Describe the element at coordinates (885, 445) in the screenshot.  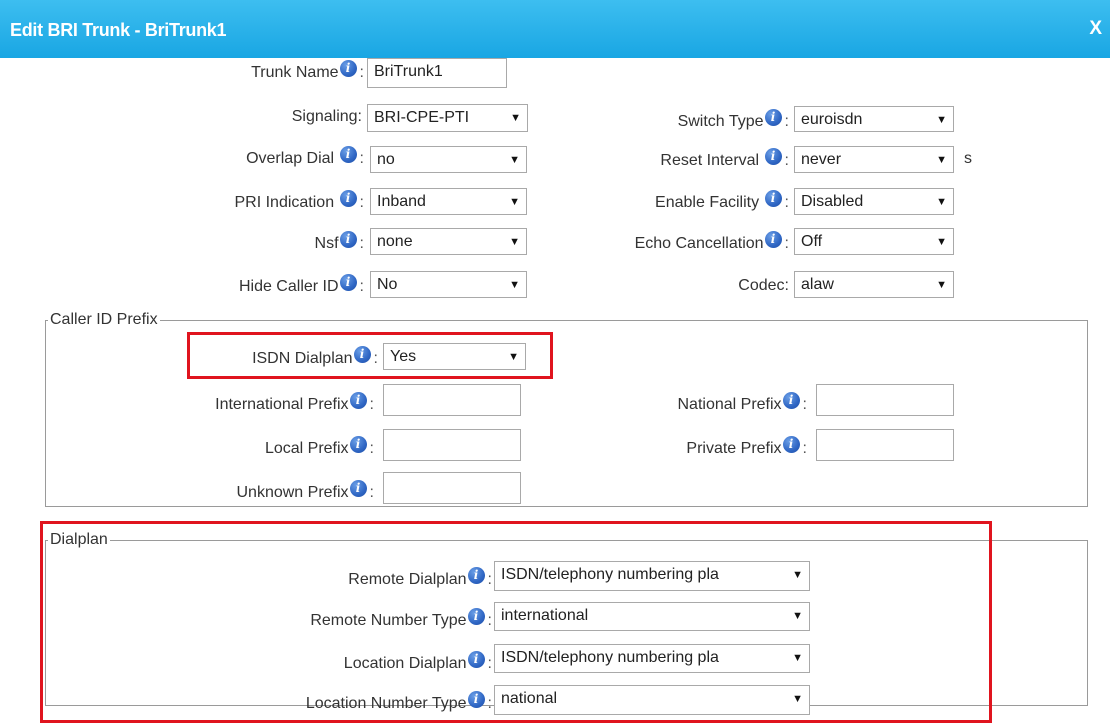
I see `private-prefix-input` at that location.